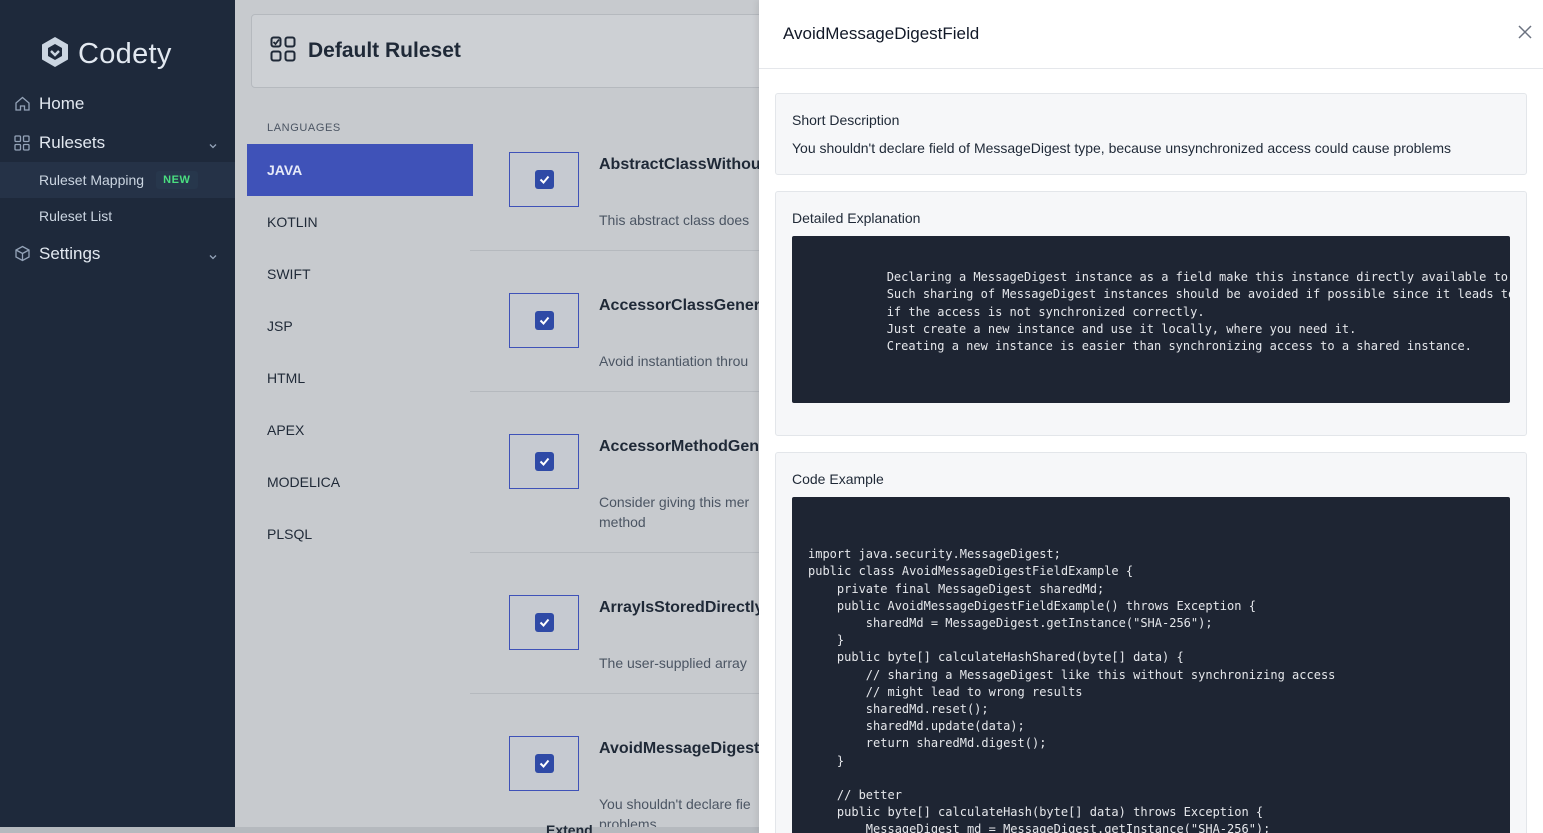 The image size is (1543, 833). Describe the element at coordinates (673, 663) in the screenshot. I see `rule-description: The user-supplied array` at that location.